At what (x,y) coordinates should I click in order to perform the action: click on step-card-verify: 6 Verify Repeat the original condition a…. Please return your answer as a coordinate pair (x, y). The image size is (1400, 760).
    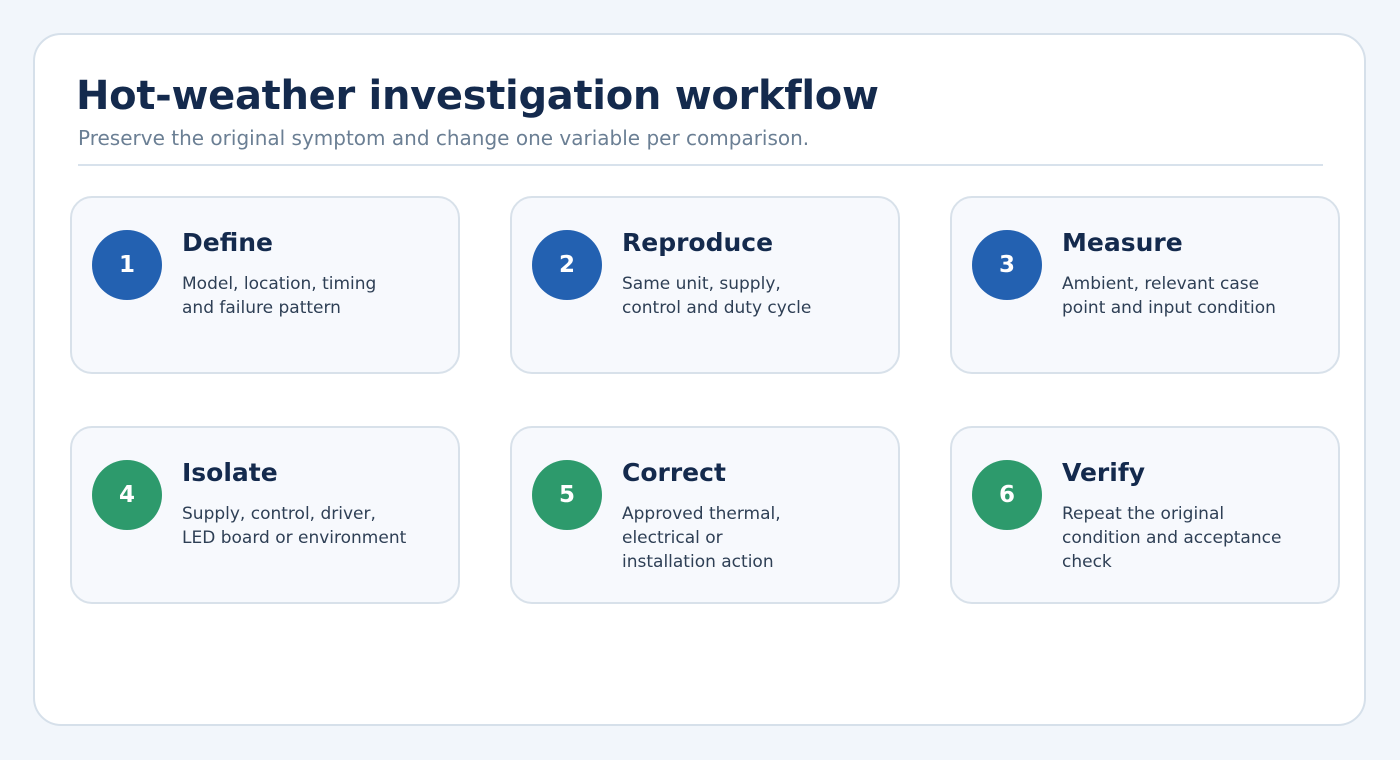
    Looking at the image, I should click on (1145, 515).